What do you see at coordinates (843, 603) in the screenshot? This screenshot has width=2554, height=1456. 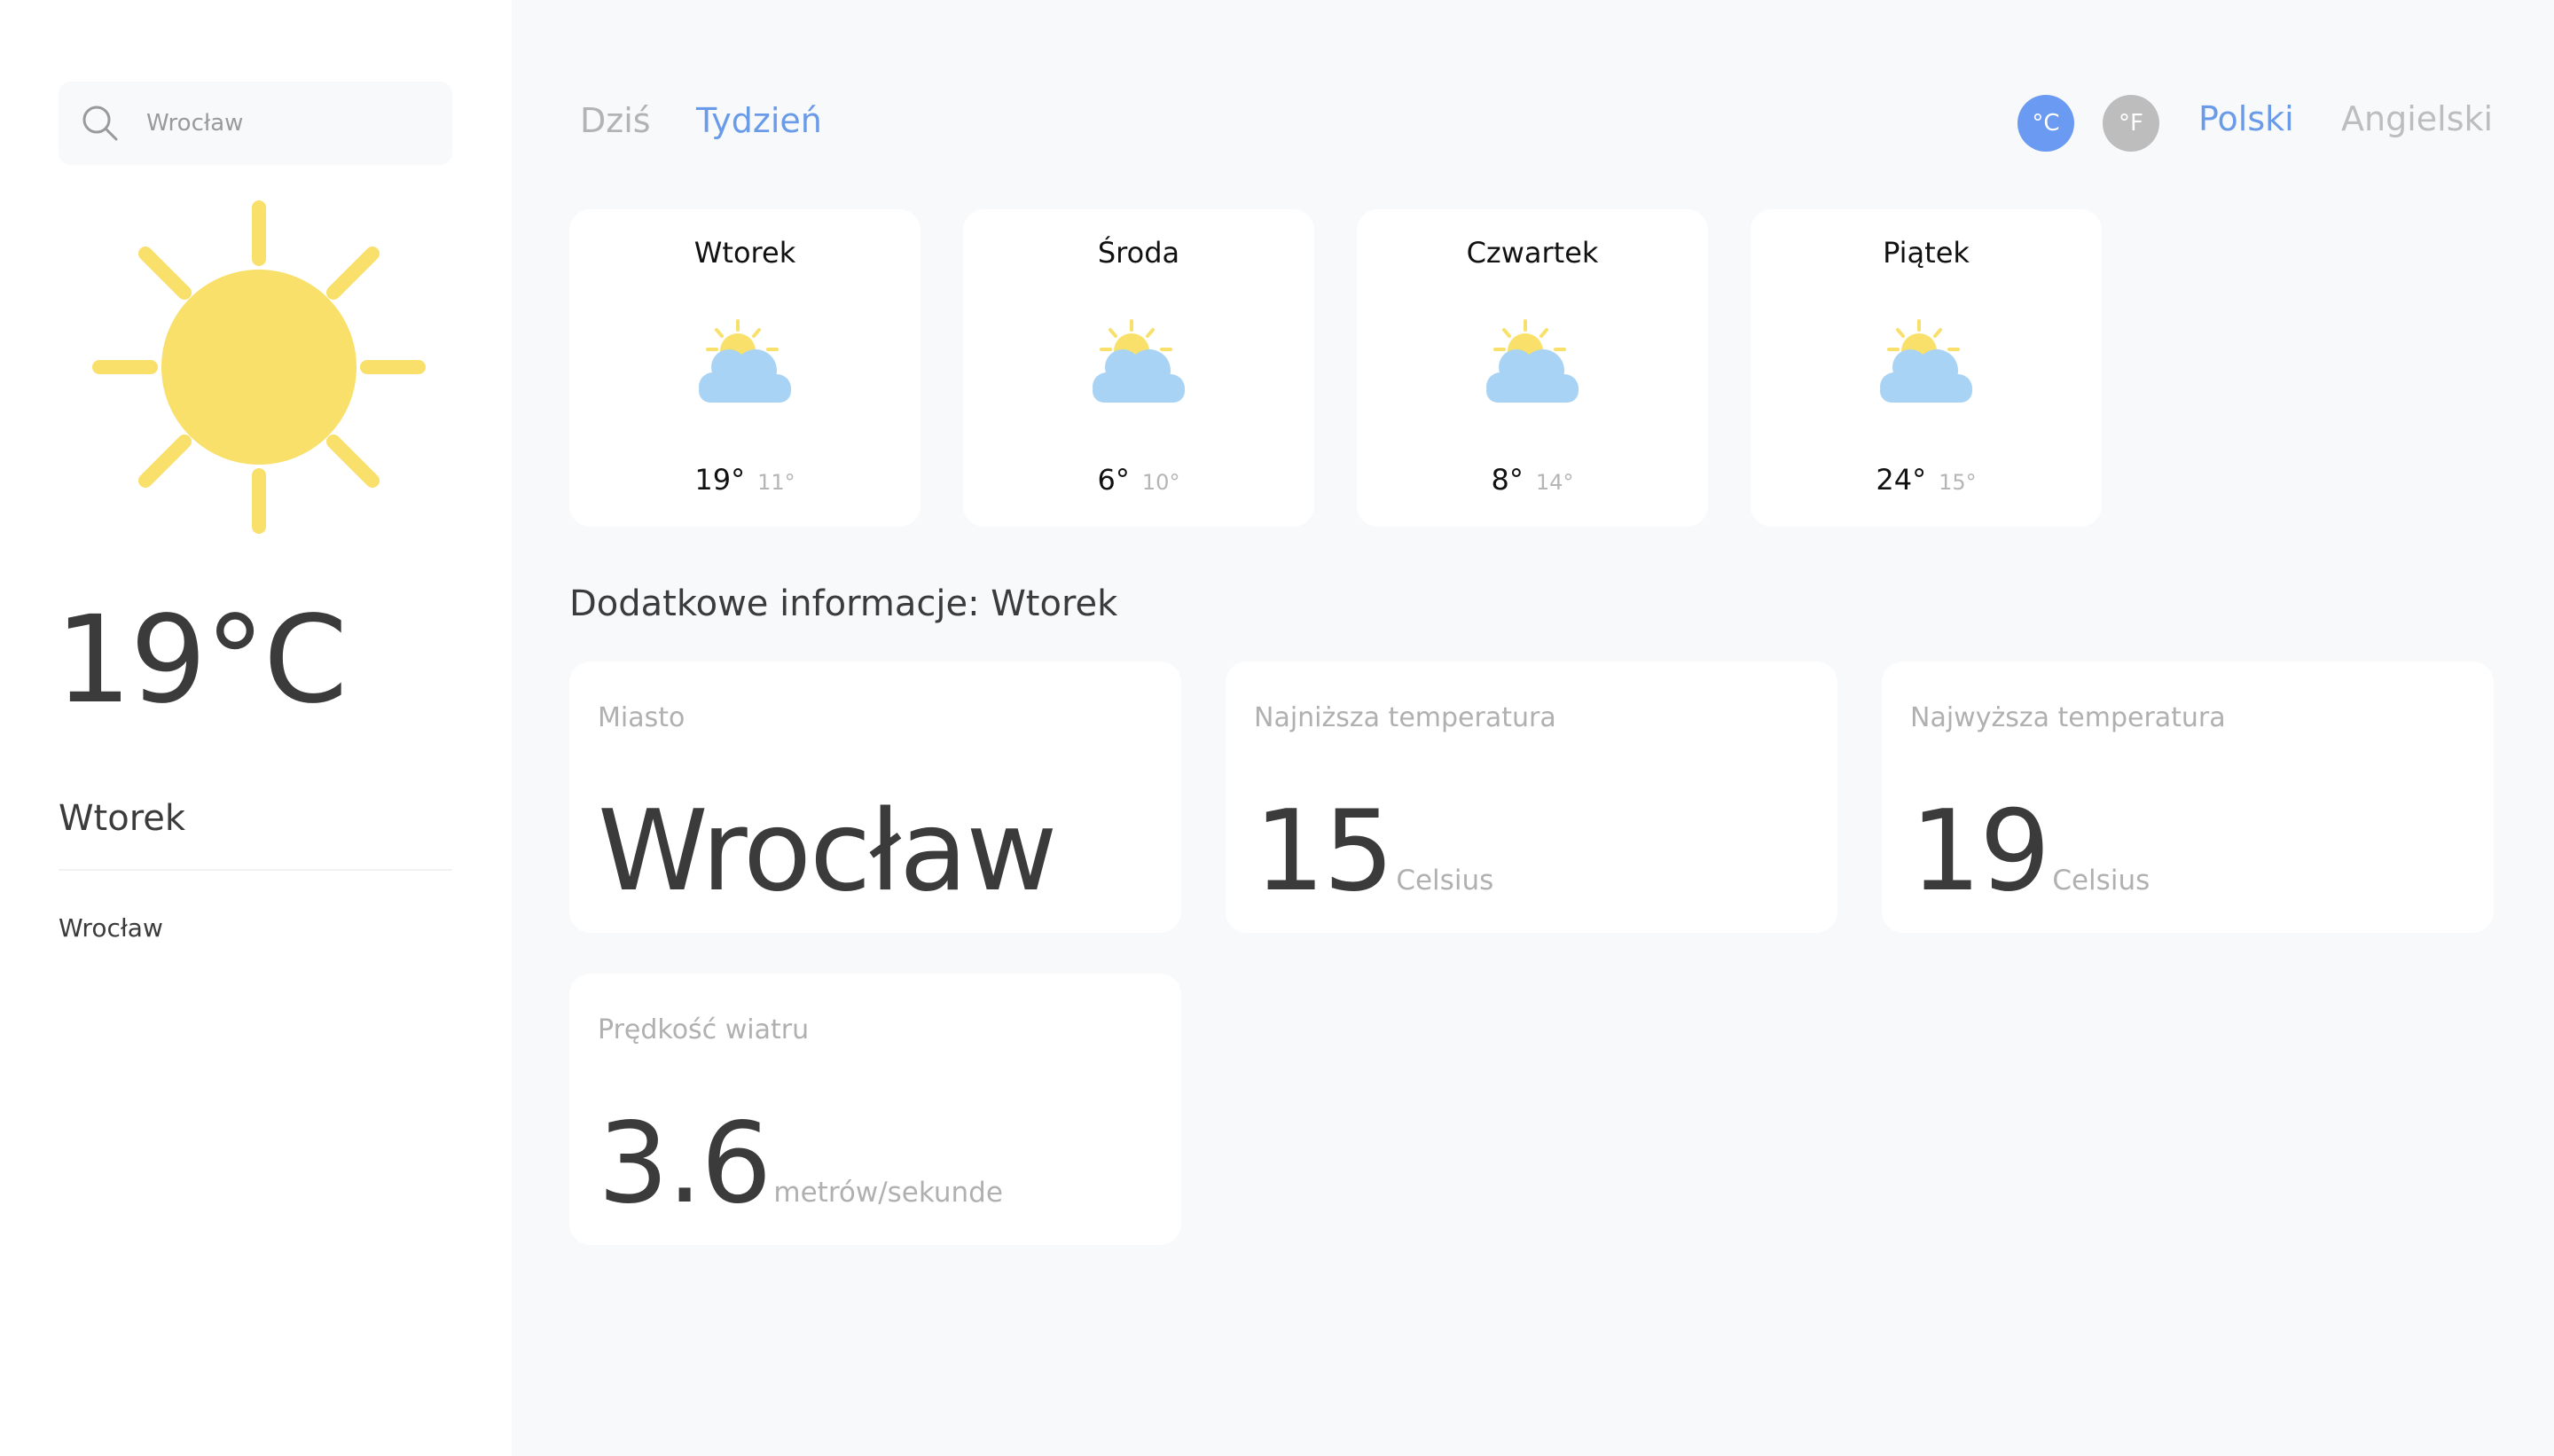 I see `details-title: Dodatkowe informacje: Wtorek` at bounding box center [843, 603].